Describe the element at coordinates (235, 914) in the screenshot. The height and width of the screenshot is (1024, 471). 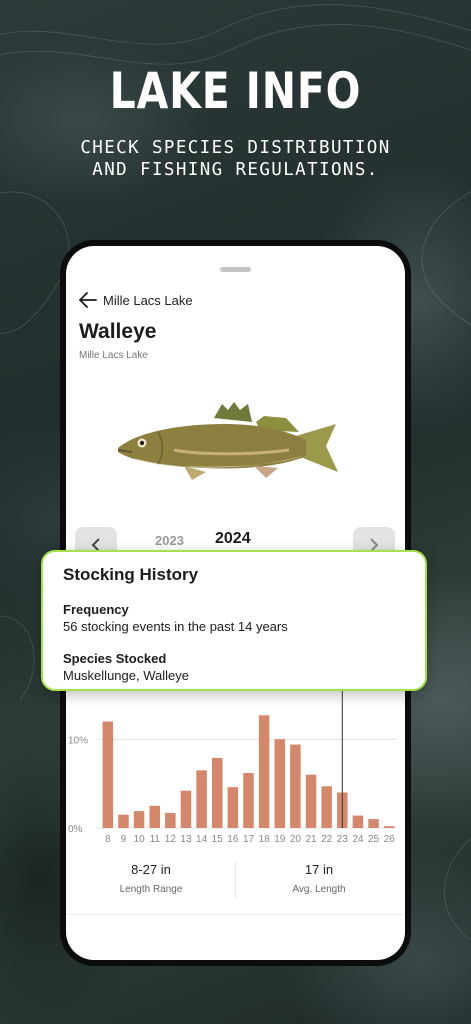
I see `section-divider` at that location.